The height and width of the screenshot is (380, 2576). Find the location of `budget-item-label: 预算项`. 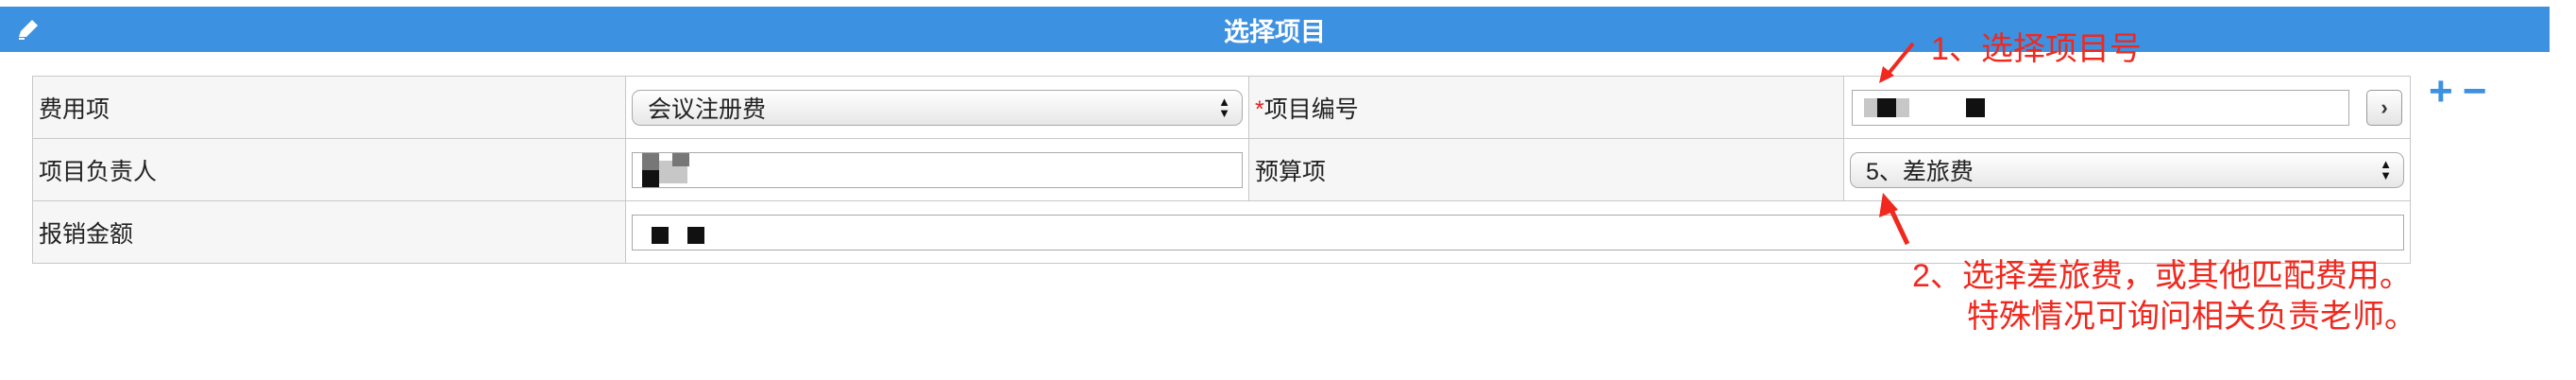

budget-item-label: 预算项 is located at coordinates (1546, 169).